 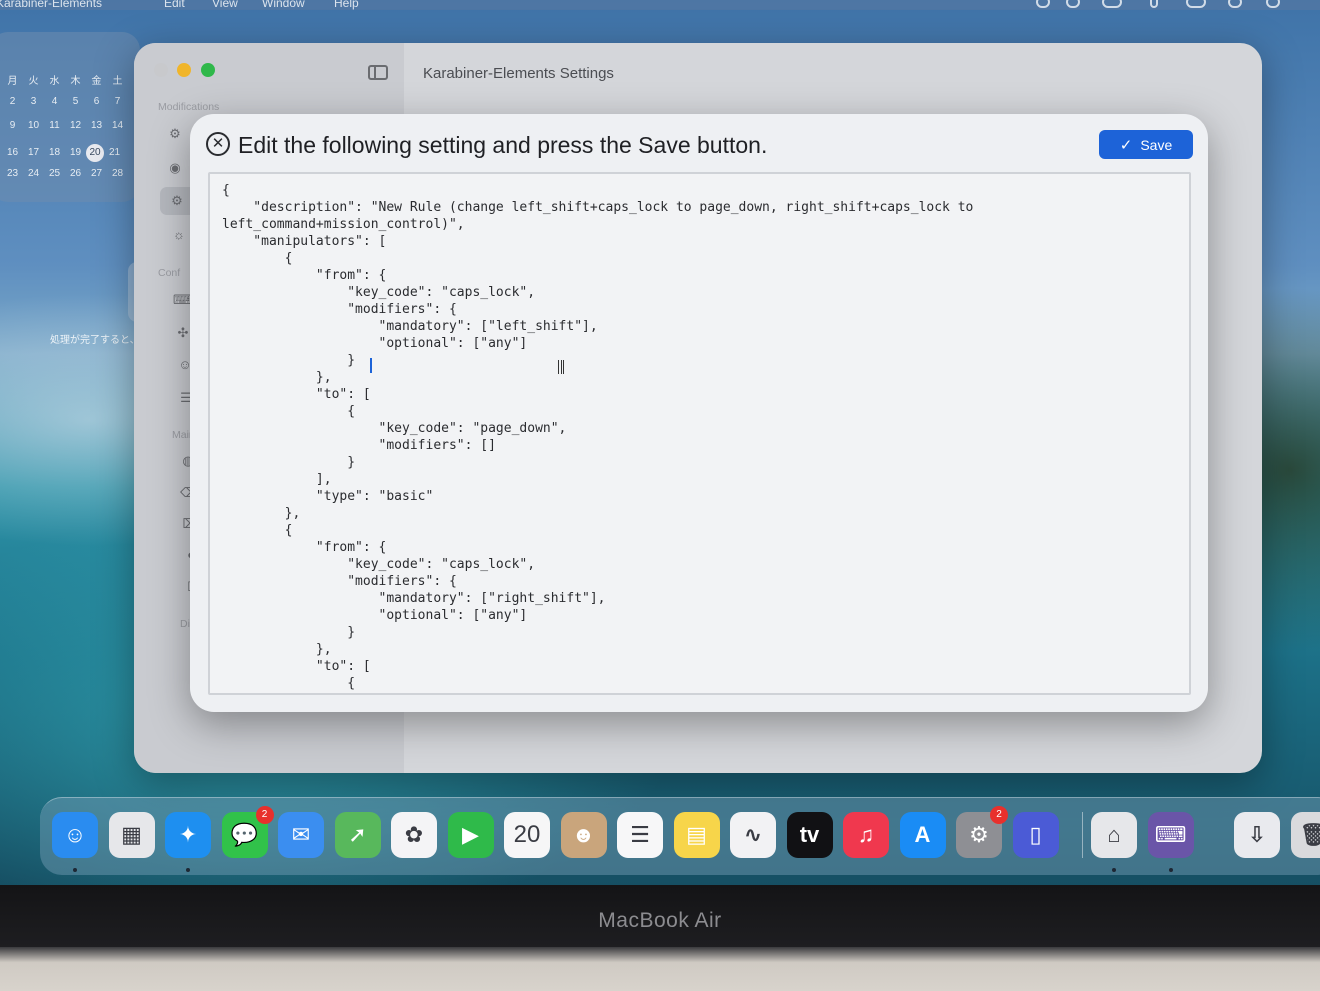 What do you see at coordinates (184, 70) in the screenshot?
I see `window-minimize-button` at bounding box center [184, 70].